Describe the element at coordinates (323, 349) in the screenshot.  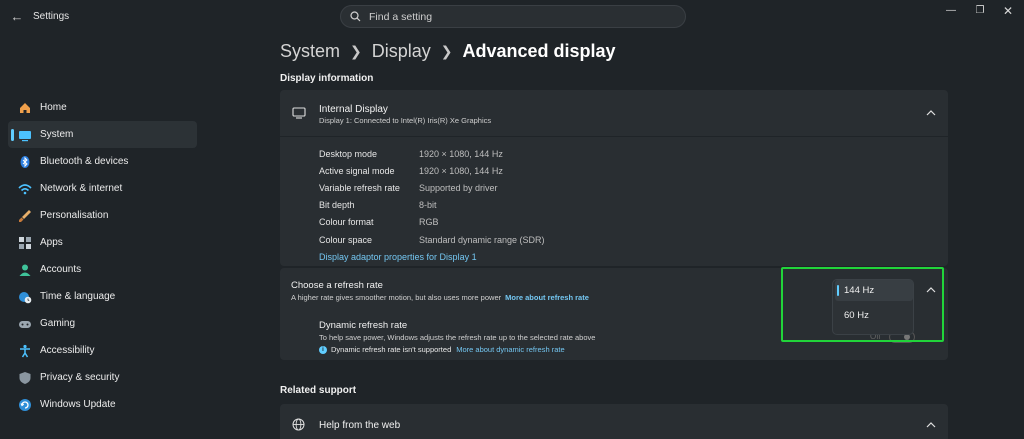
I see `info-icon: i` at that location.